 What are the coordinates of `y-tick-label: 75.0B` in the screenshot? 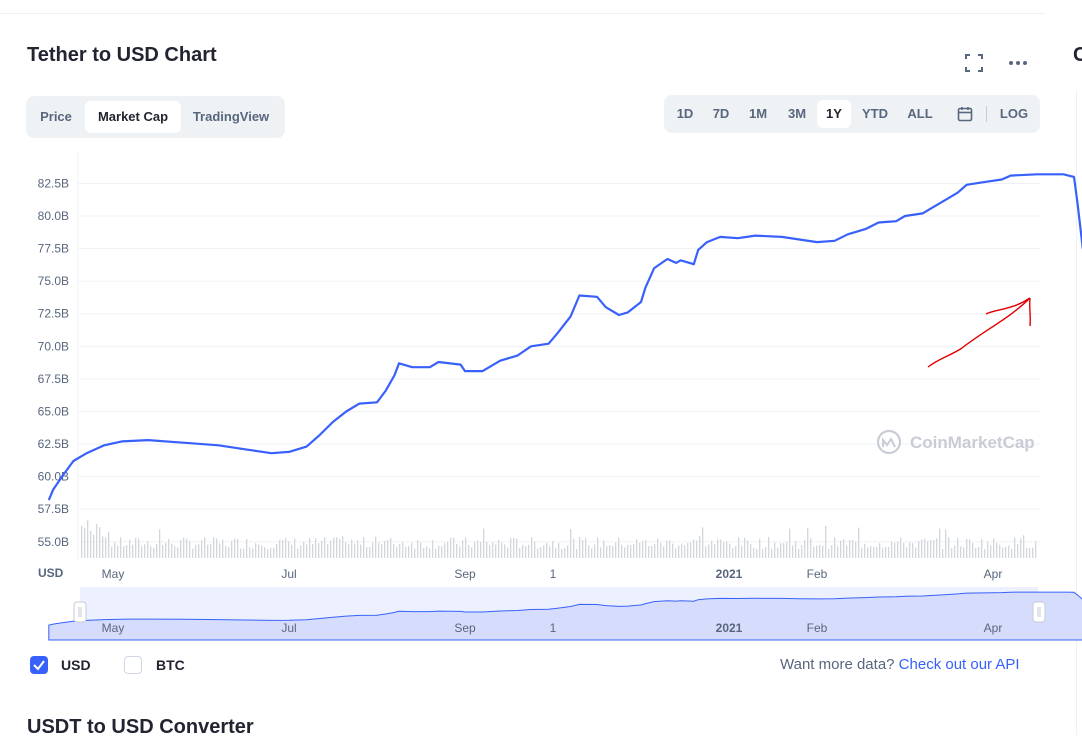 It's located at (53, 281).